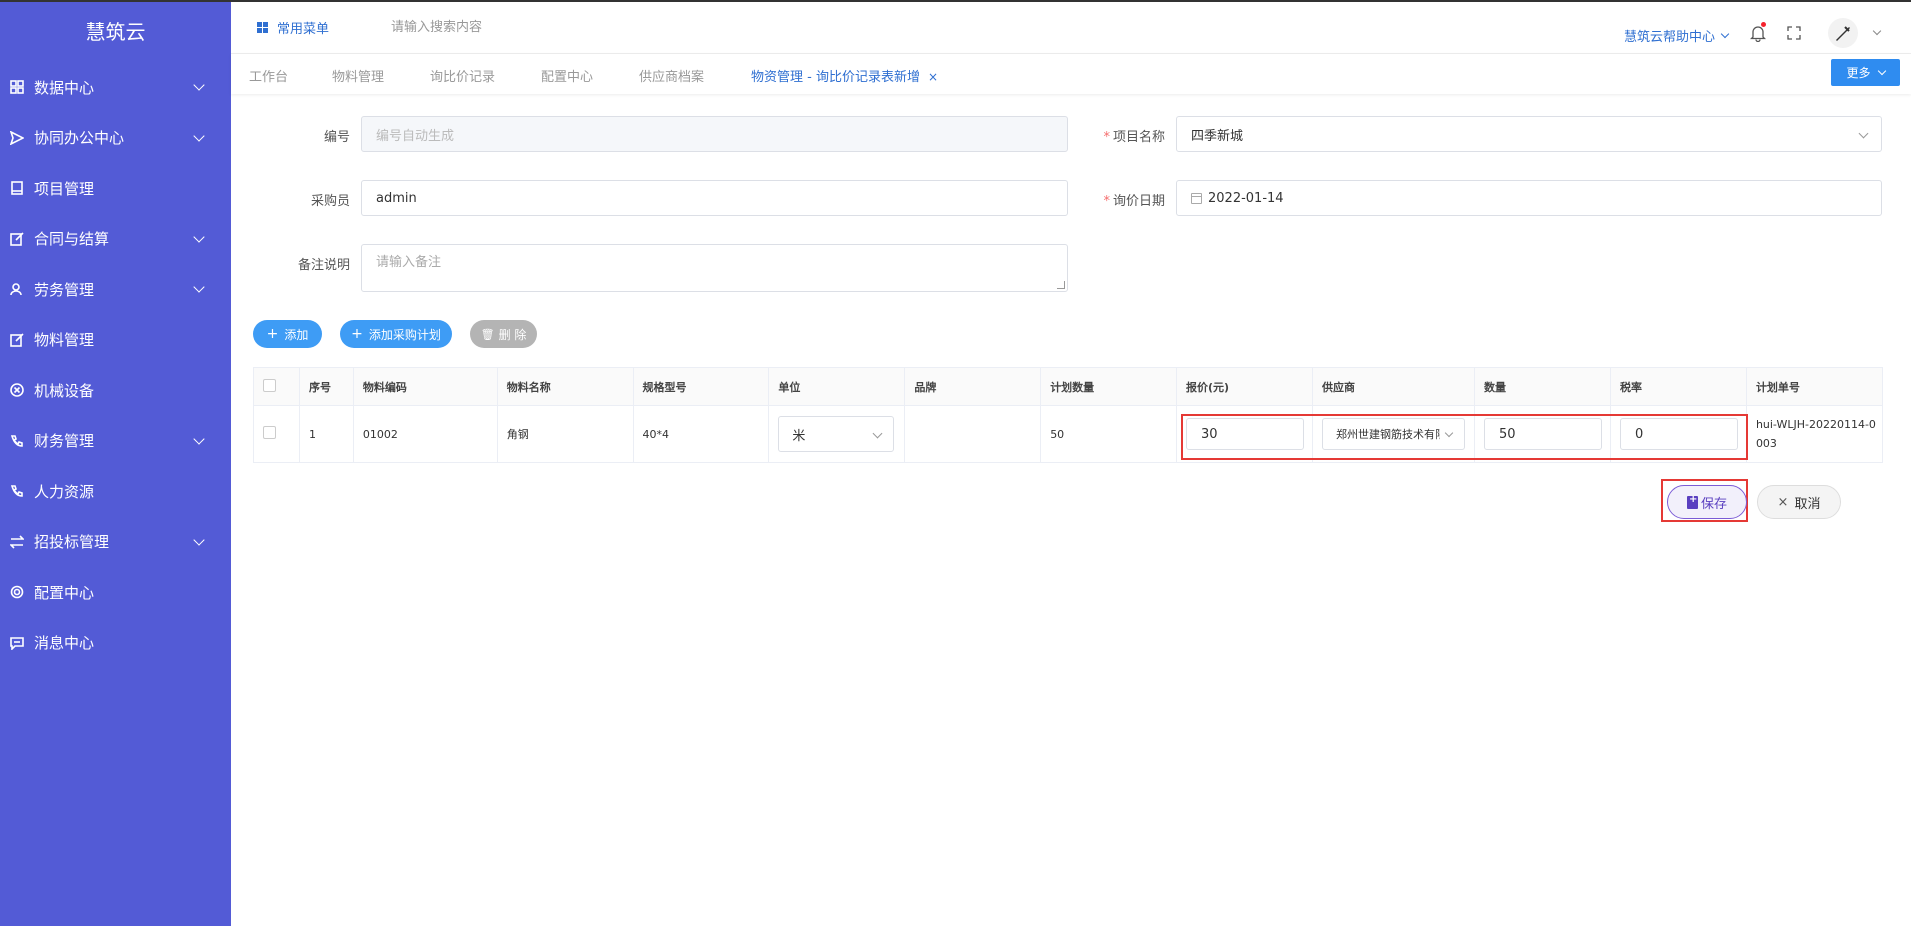 This screenshot has width=1911, height=926. Describe the element at coordinates (303, 29) in the screenshot. I see `quick-menu-label: 常用菜单` at that location.